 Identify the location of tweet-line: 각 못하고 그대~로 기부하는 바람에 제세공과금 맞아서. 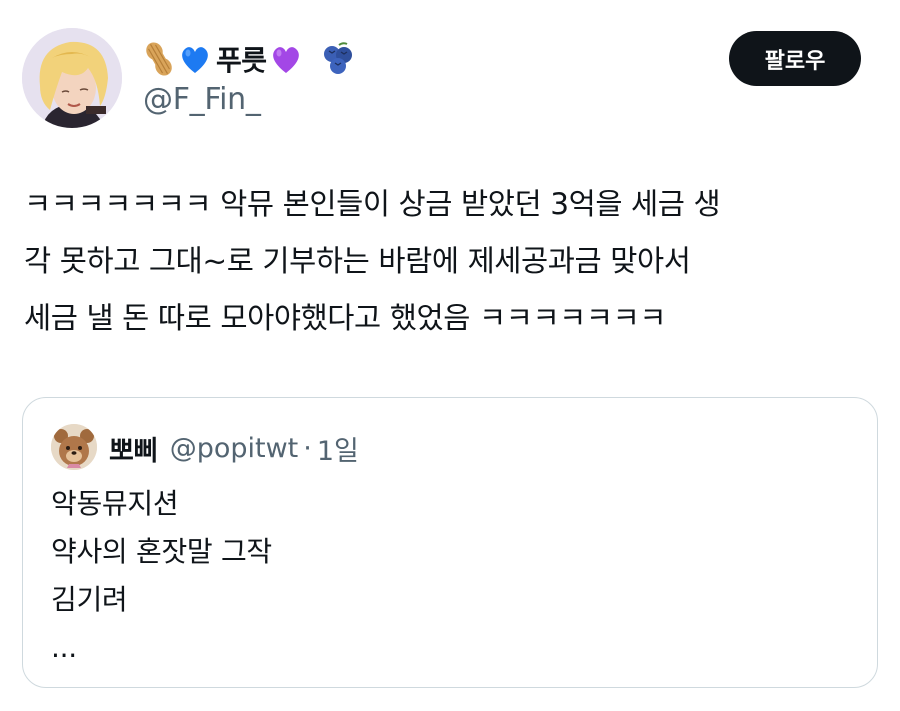
(357, 261).